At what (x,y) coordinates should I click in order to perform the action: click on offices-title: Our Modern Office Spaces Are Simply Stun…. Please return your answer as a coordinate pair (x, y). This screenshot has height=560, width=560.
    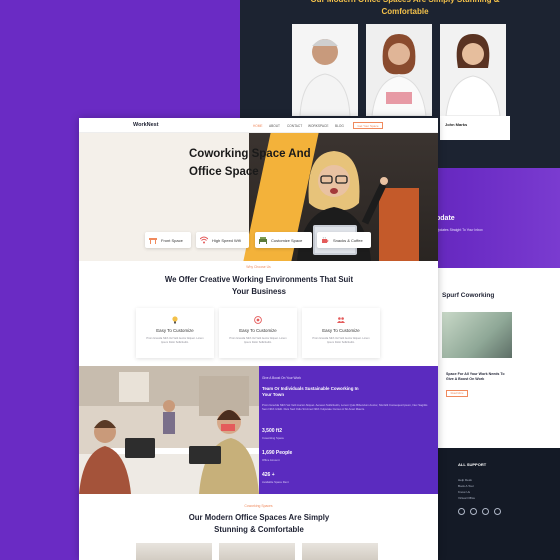
    Looking at the image, I should click on (259, 524).